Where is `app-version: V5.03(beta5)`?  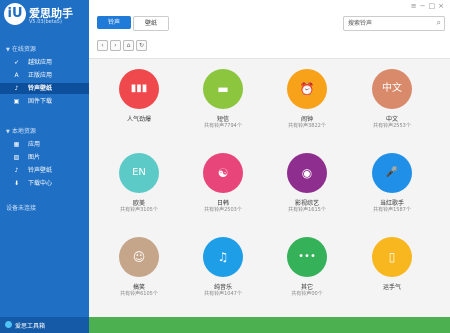 app-version: V5.03(beta5) is located at coordinates (45, 22).